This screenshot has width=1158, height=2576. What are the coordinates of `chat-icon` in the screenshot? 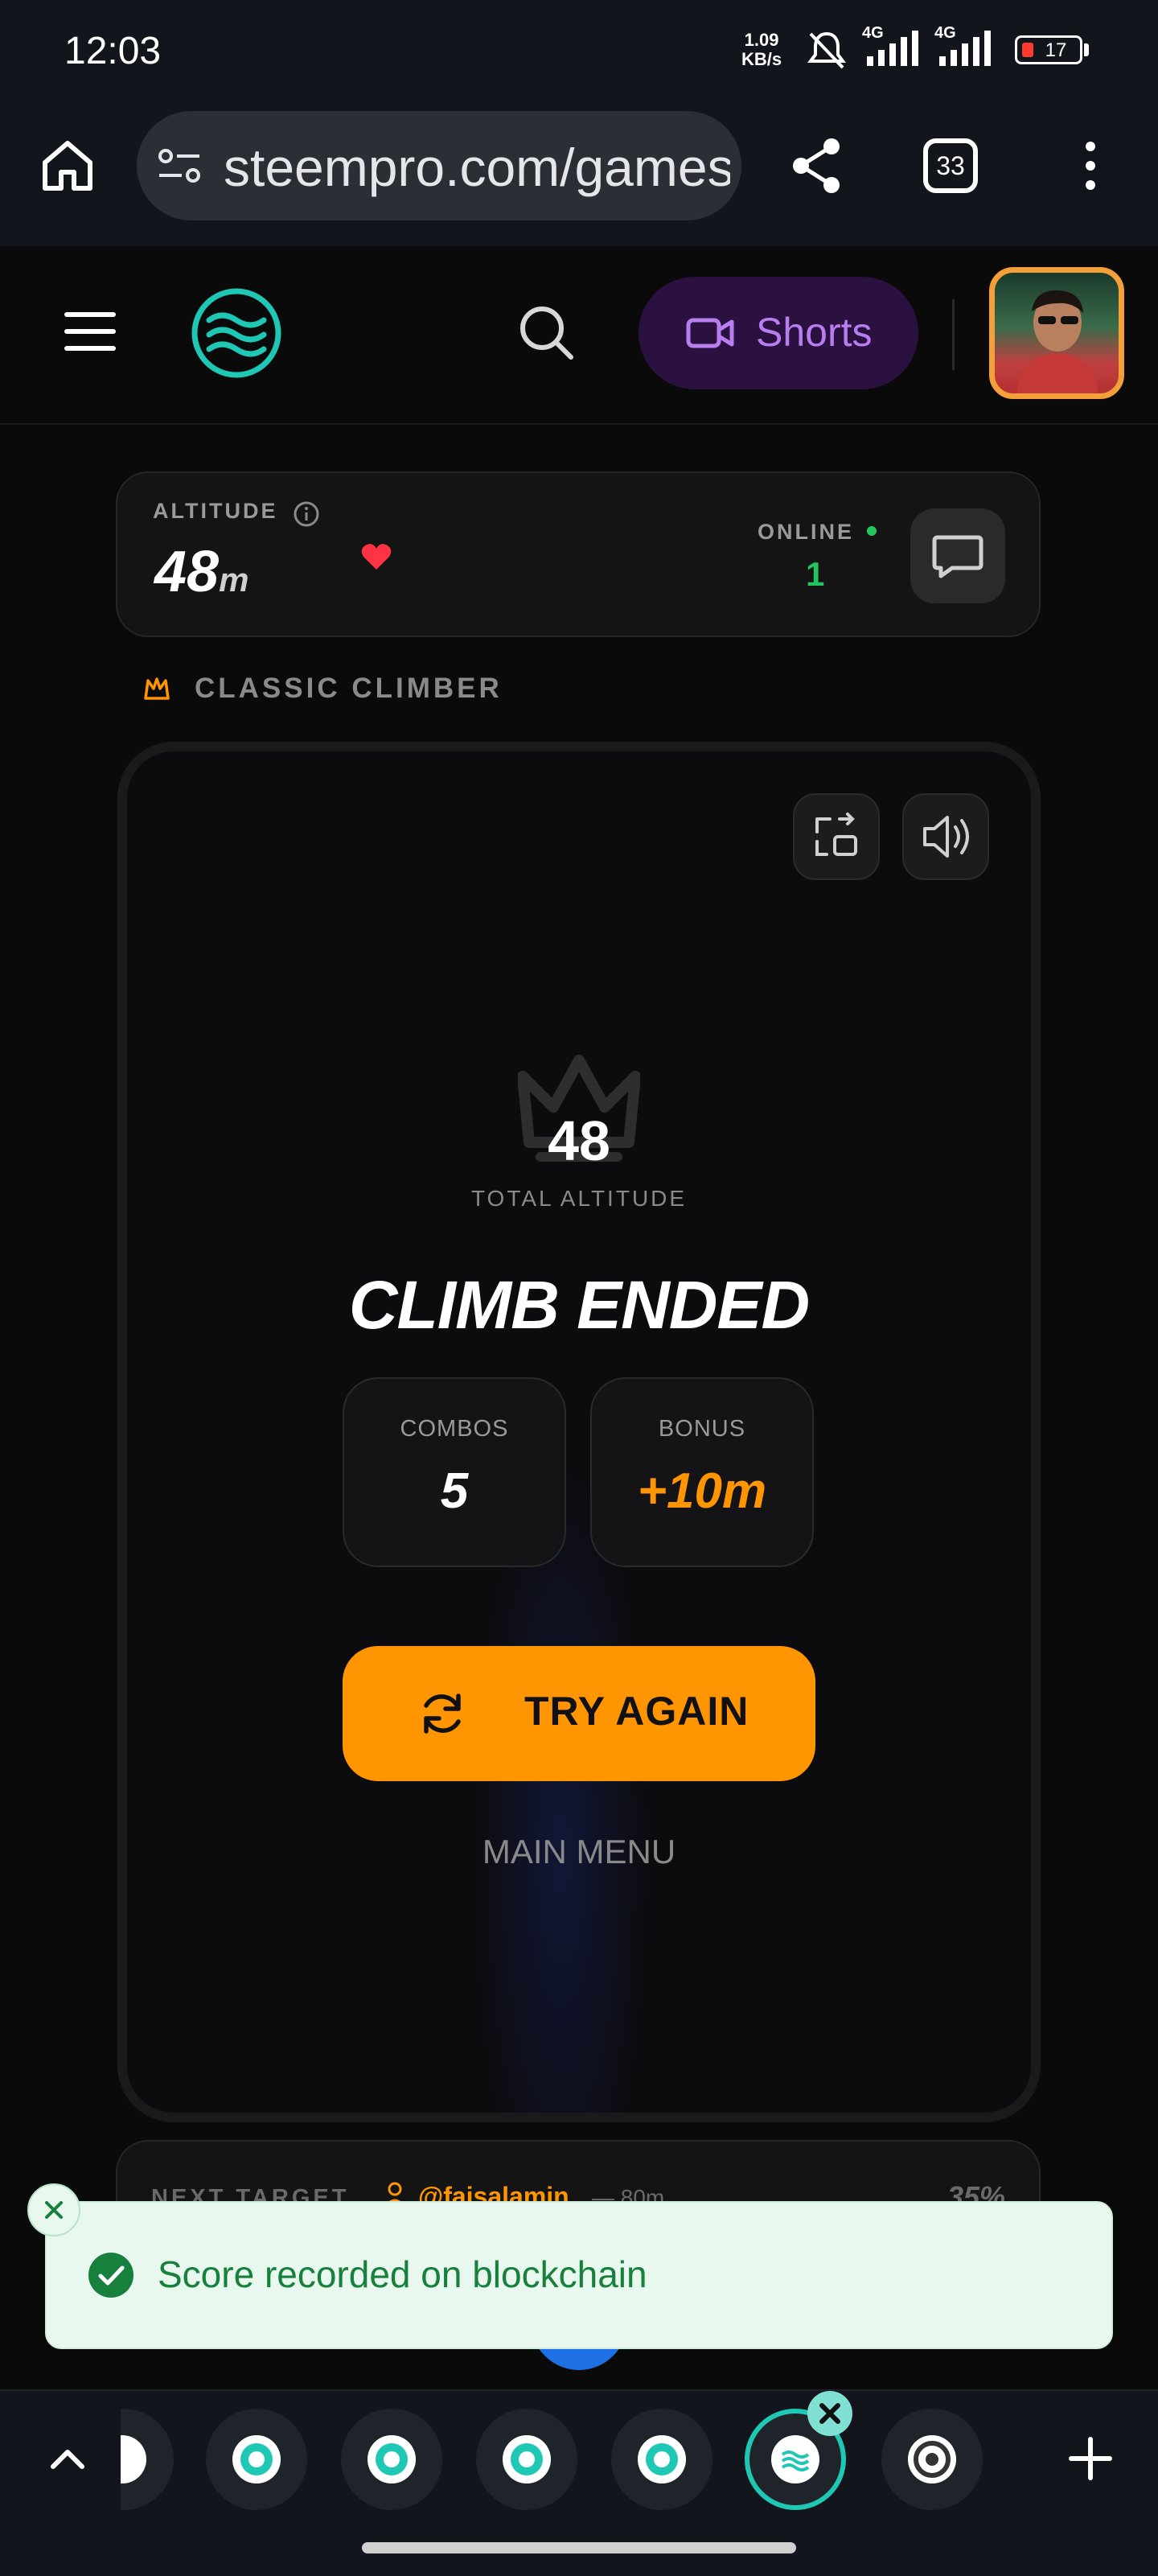 It's located at (957, 556).